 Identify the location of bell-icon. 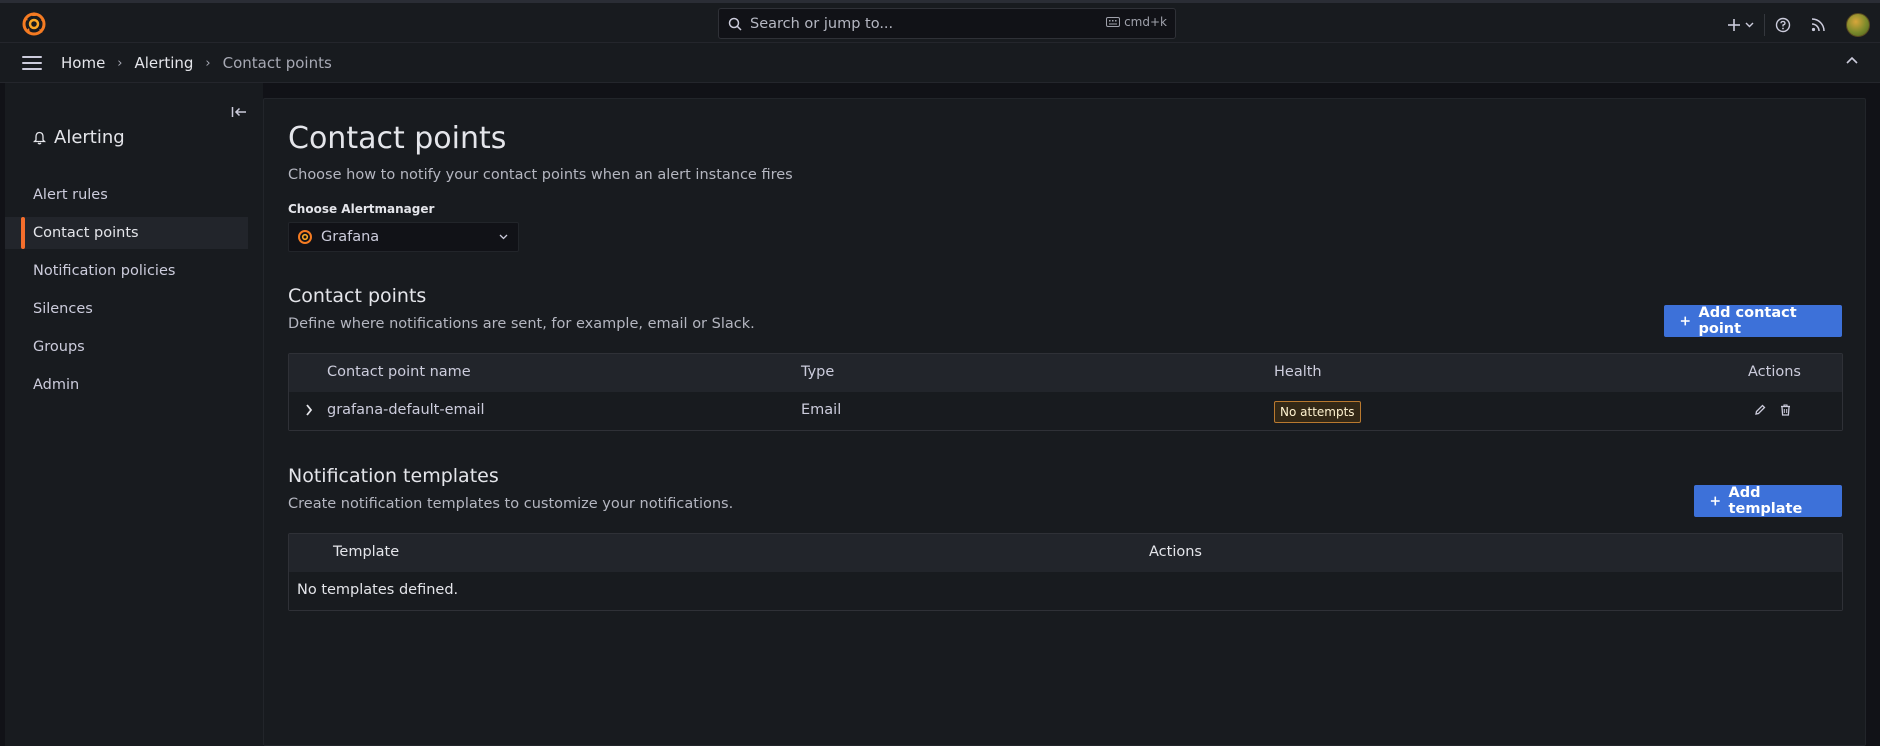
(39, 137).